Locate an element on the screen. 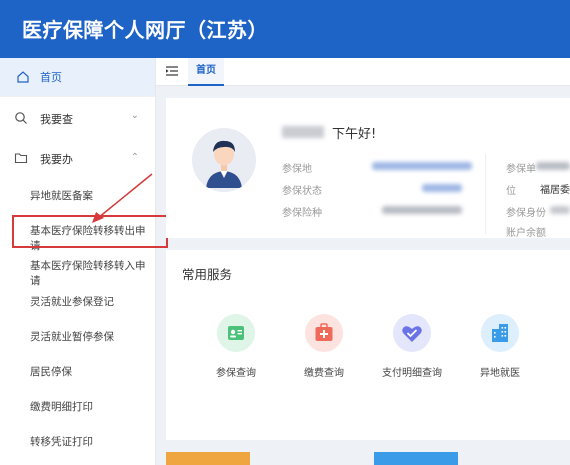 The width and height of the screenshot is (570, 465). service-label: 缴费查询 is located at coordinates (324, 373).